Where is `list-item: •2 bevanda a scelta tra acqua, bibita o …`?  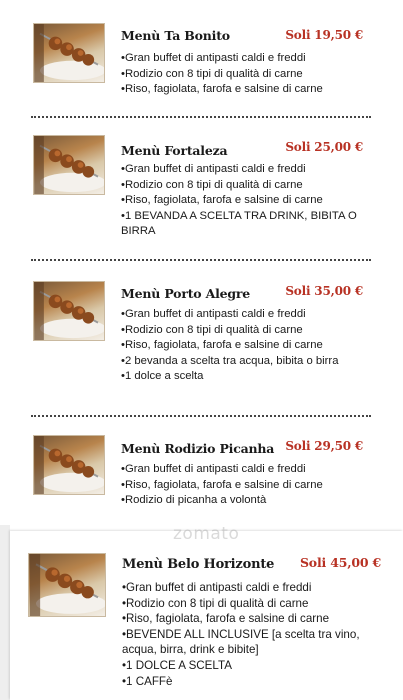 list-item: •2 bevanda a scelta tra acqua, bibita o … is located at coordinates (230, 360).